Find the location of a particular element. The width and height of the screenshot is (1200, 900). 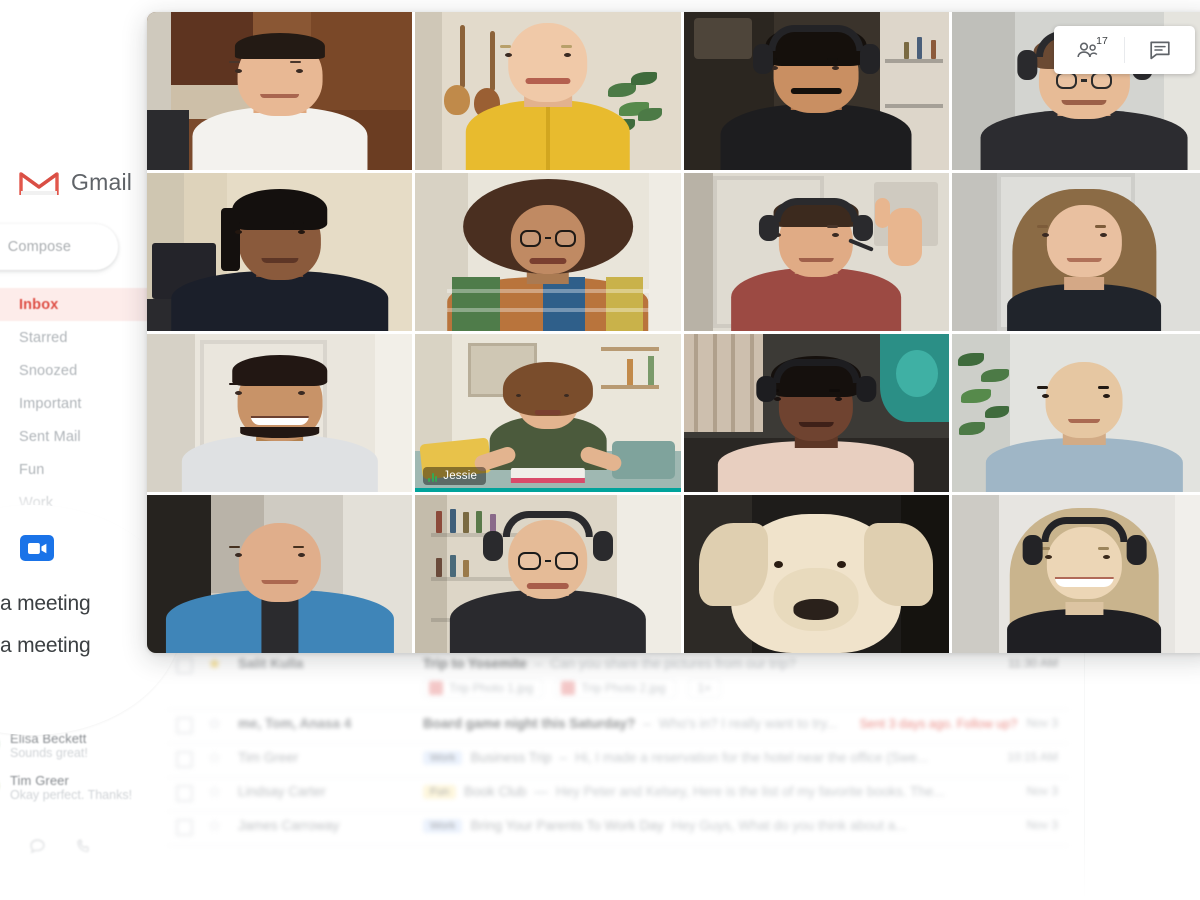

email-timestamp: 11:30 AM is located at coordinates (1033, 663).